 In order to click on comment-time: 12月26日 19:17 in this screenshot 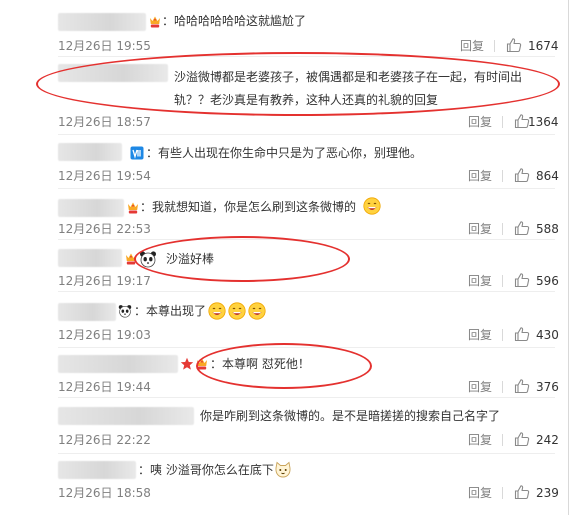, I will do `click(104, 281)`.